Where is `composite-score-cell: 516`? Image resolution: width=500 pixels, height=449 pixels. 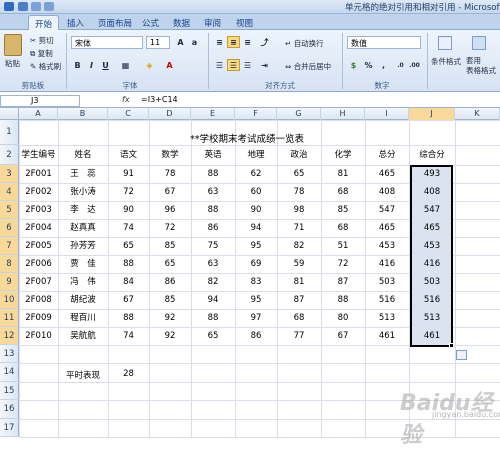 composite-score-cell: 516 is located at coordinates (432, 300).